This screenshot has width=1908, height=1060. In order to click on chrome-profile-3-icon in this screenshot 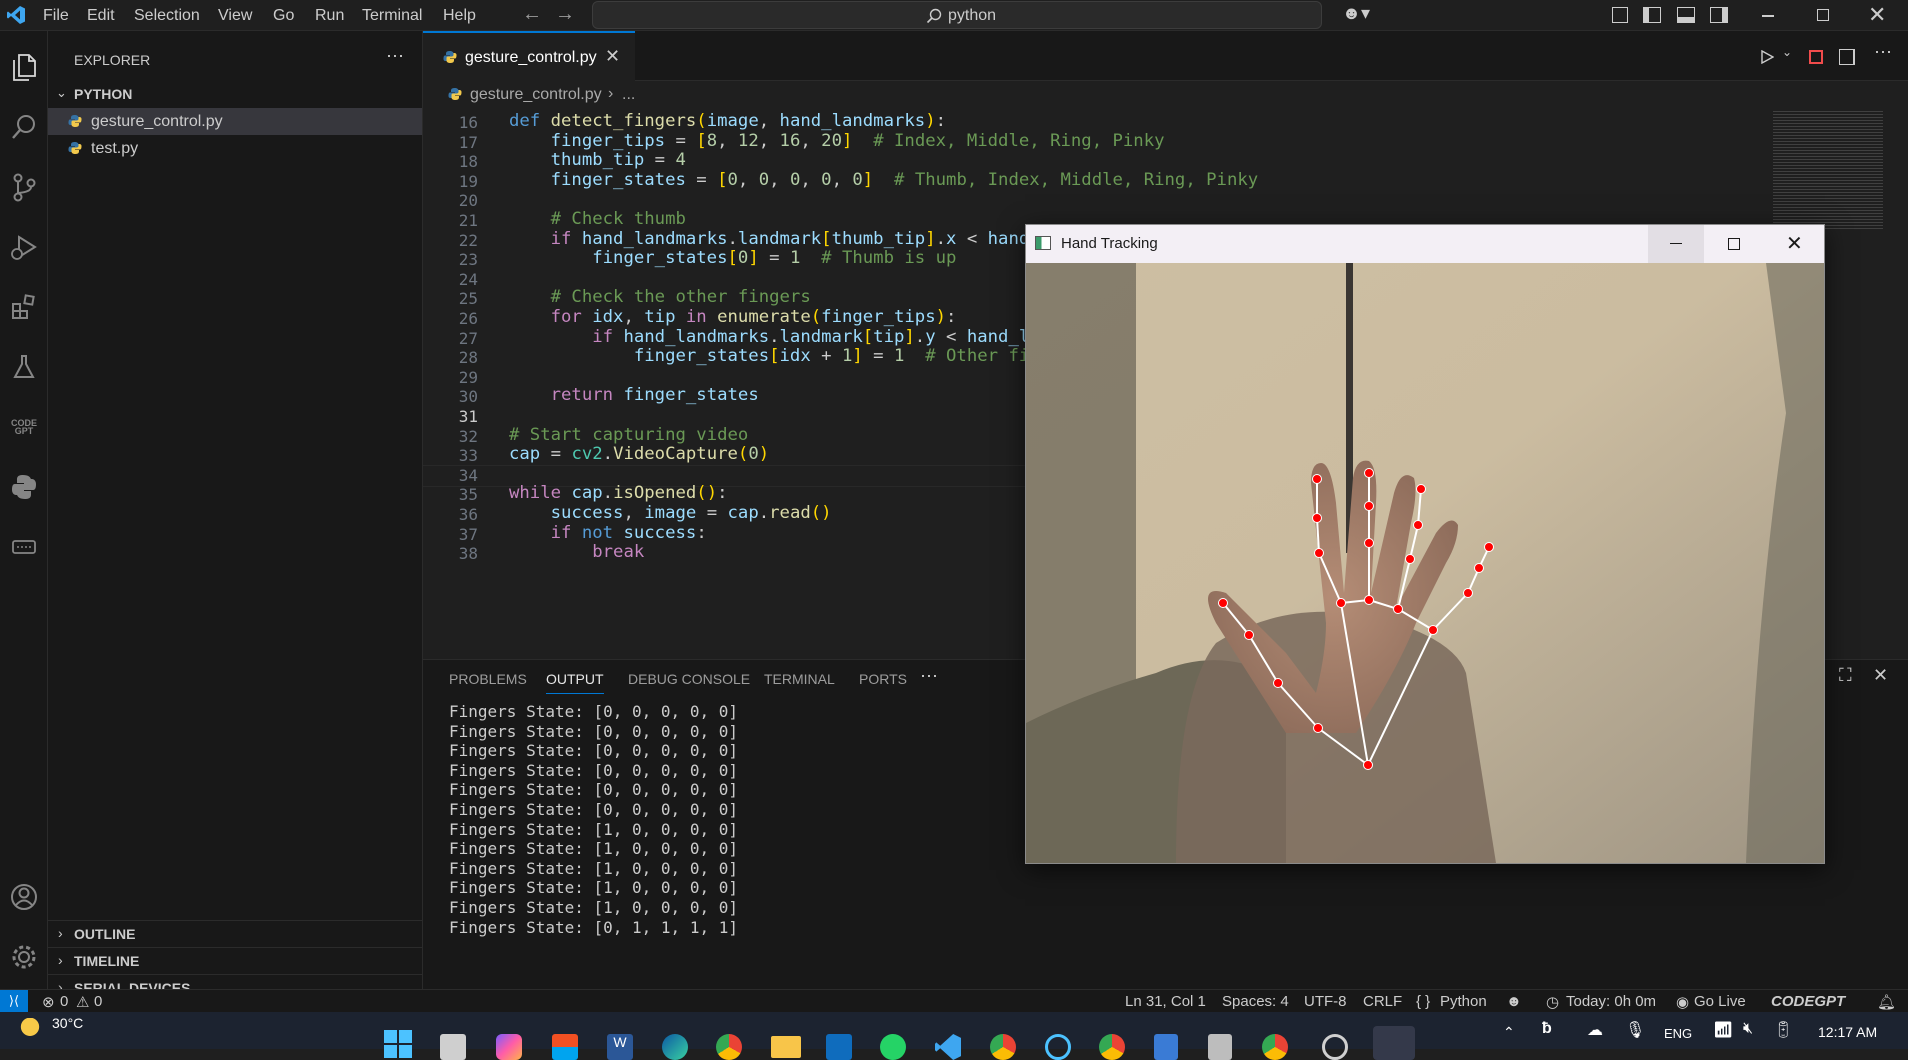, I will do `click(1275, 1047)`.